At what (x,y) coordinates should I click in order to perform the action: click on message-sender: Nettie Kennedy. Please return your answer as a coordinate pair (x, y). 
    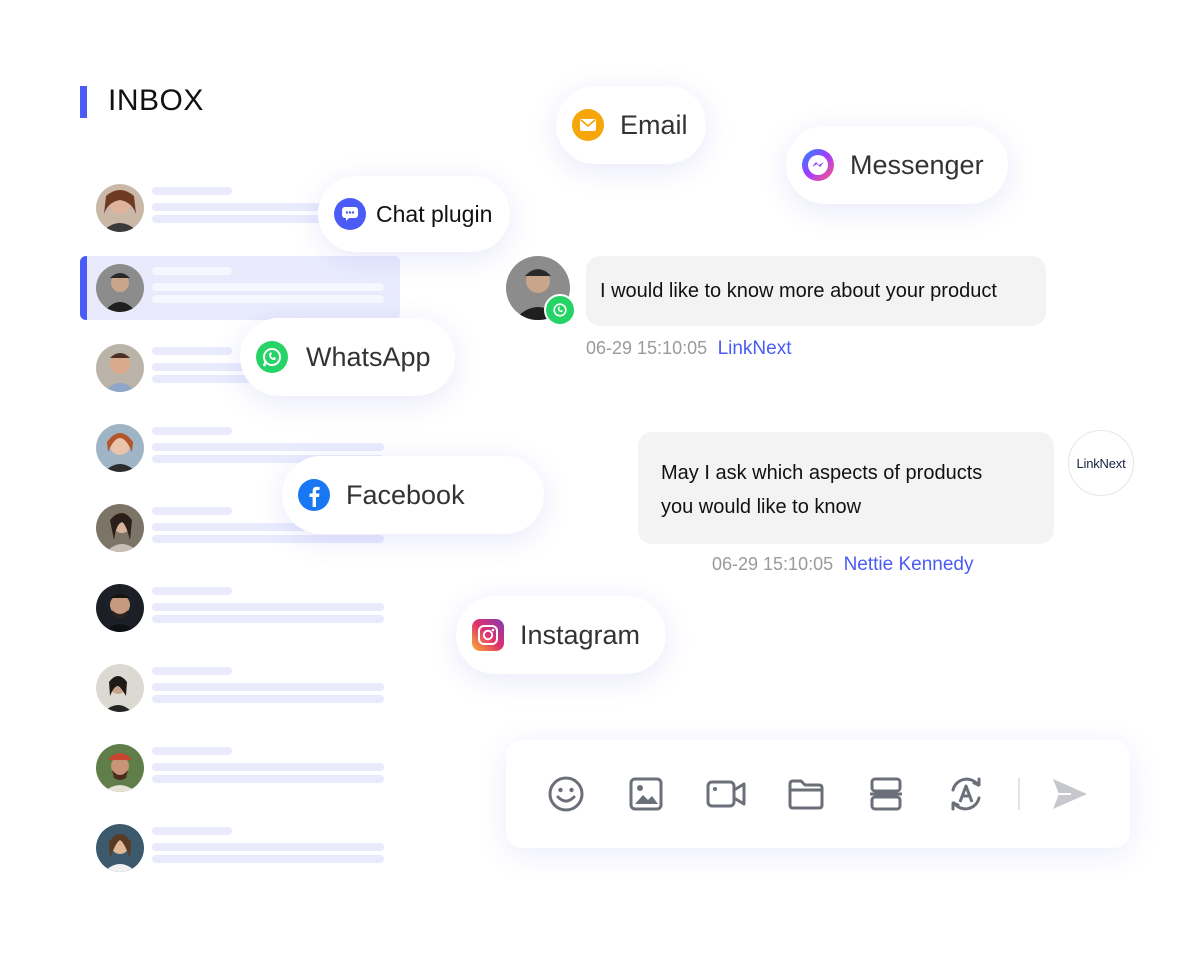
    Looking at the image, I should click on (908, 564).